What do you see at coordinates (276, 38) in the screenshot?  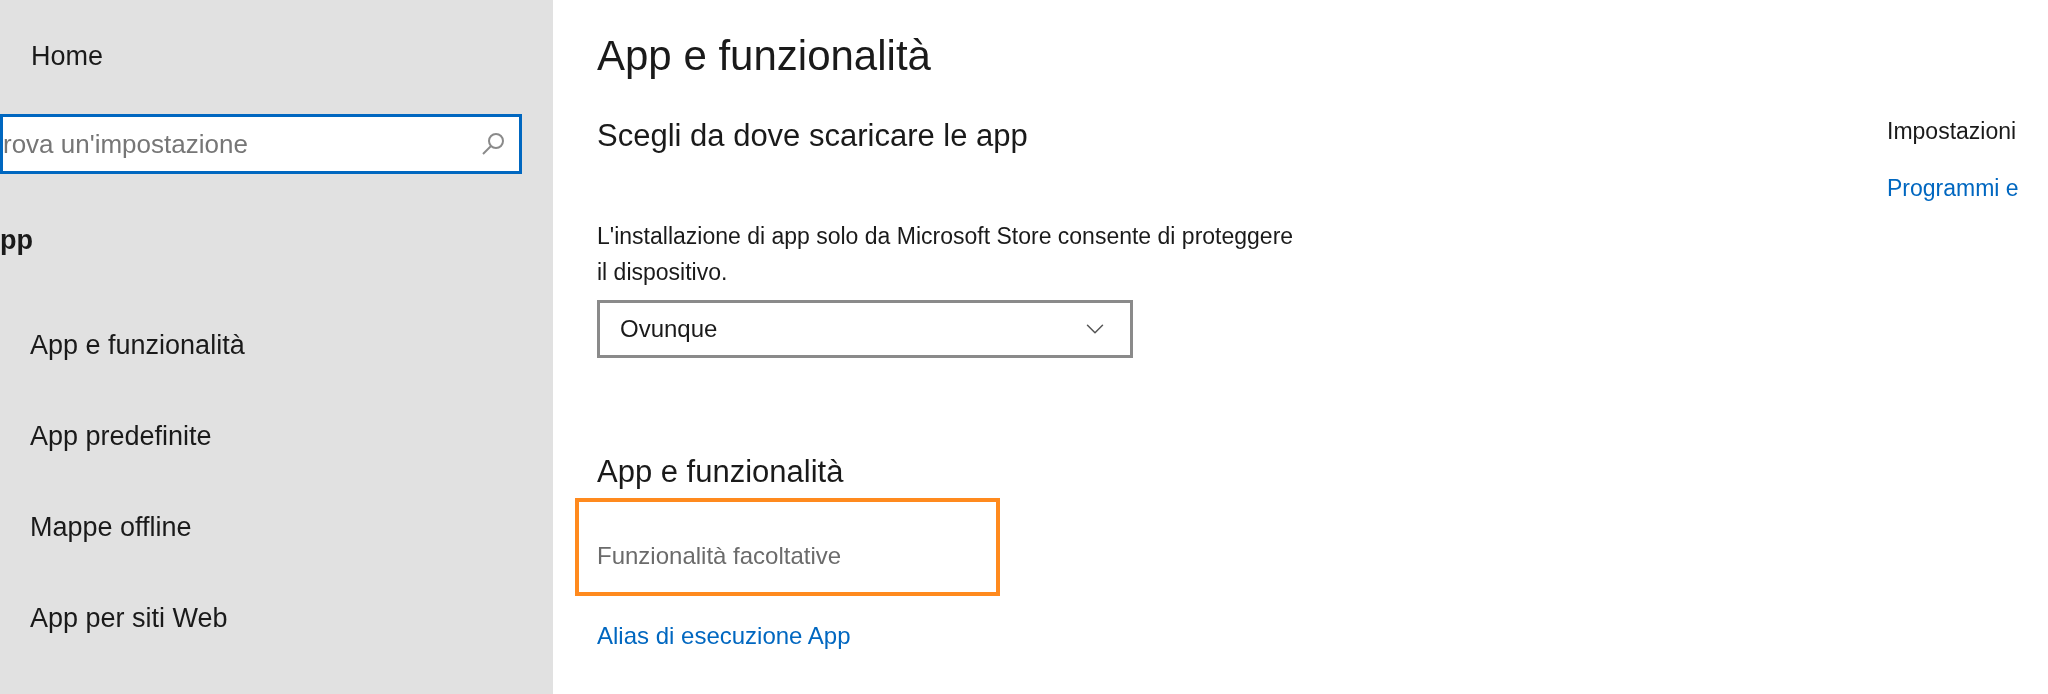 I see `home-link: Home` at bounding box center [276, 38].